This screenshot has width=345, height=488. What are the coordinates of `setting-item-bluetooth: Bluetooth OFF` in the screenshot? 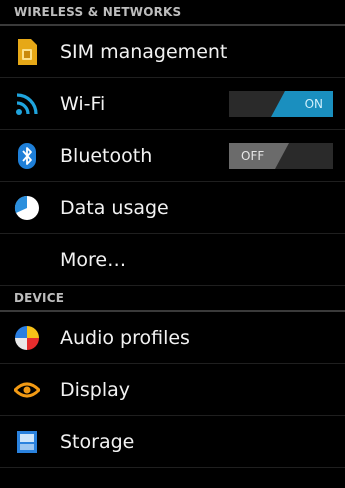 It's located at (172, 156).